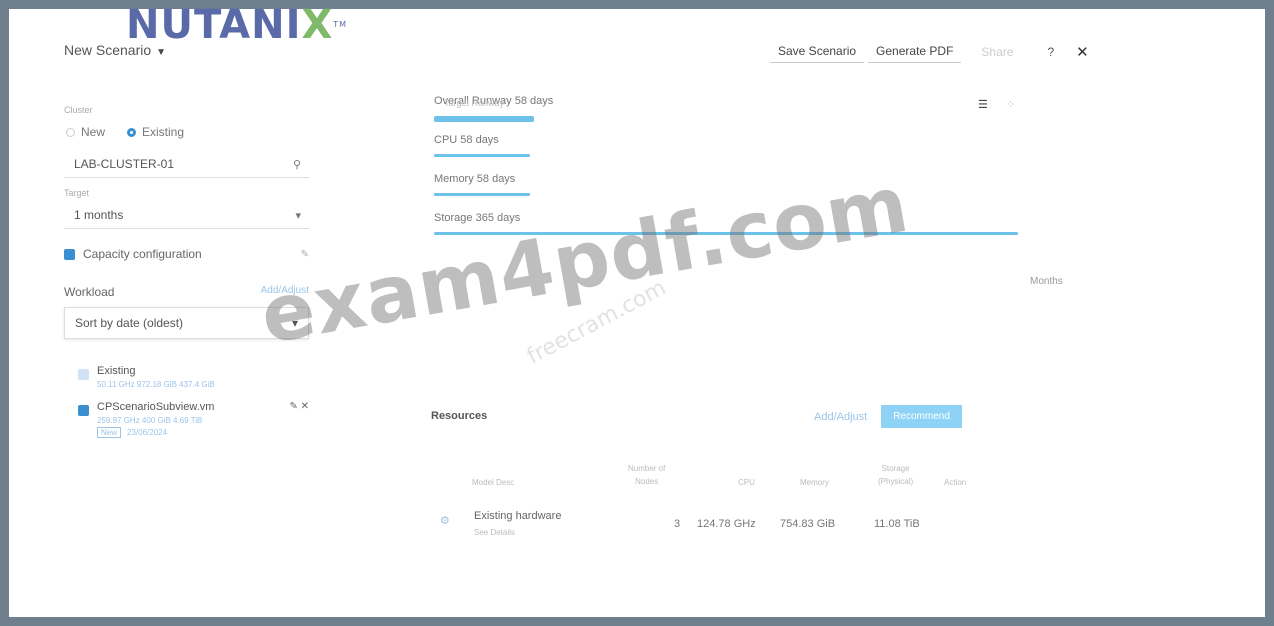 The width and height of the screenshot is (1274, 626). What do you see at coordinates (156, 407) in the screenshot?
I see `workload-name: CPScenarioSubview.vm` at bounding box center [156, 407].